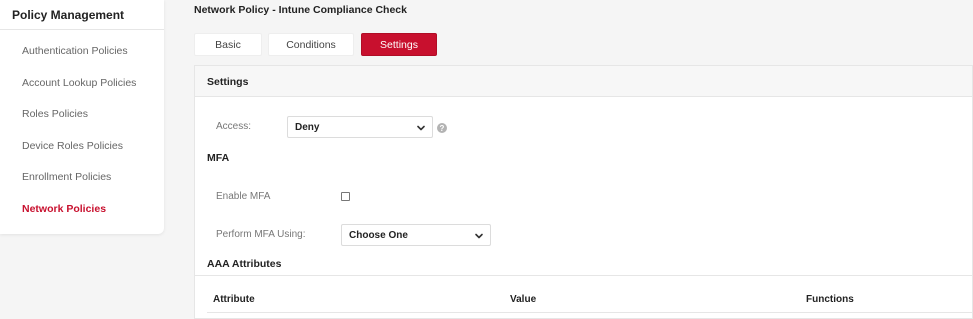 The image size is (973, 319). I want to click on access-select-value: Deny, so click(307, 127).